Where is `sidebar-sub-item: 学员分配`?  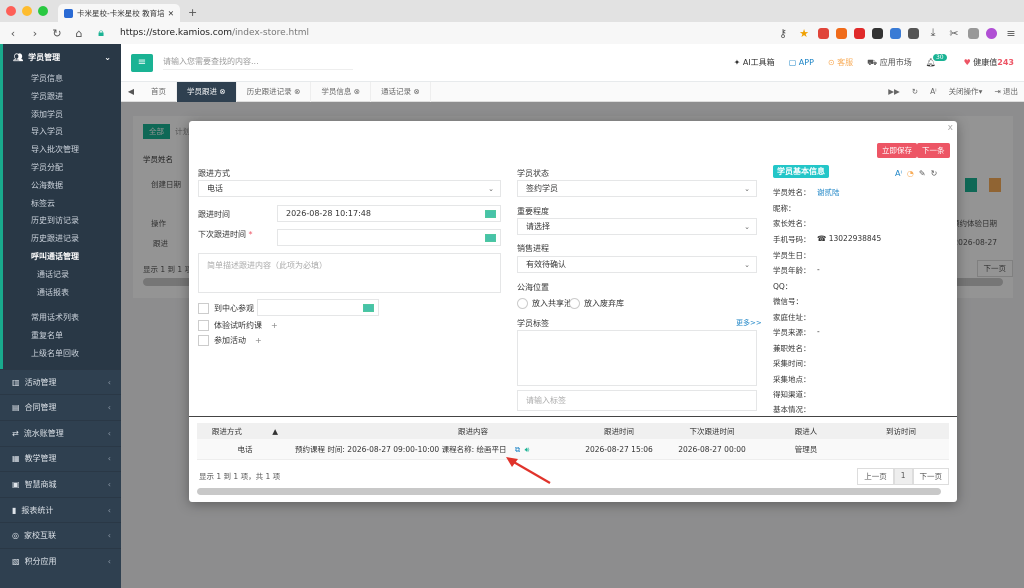
sidebar-sub-item: 学员分配 is located at coordinates (62, 168).